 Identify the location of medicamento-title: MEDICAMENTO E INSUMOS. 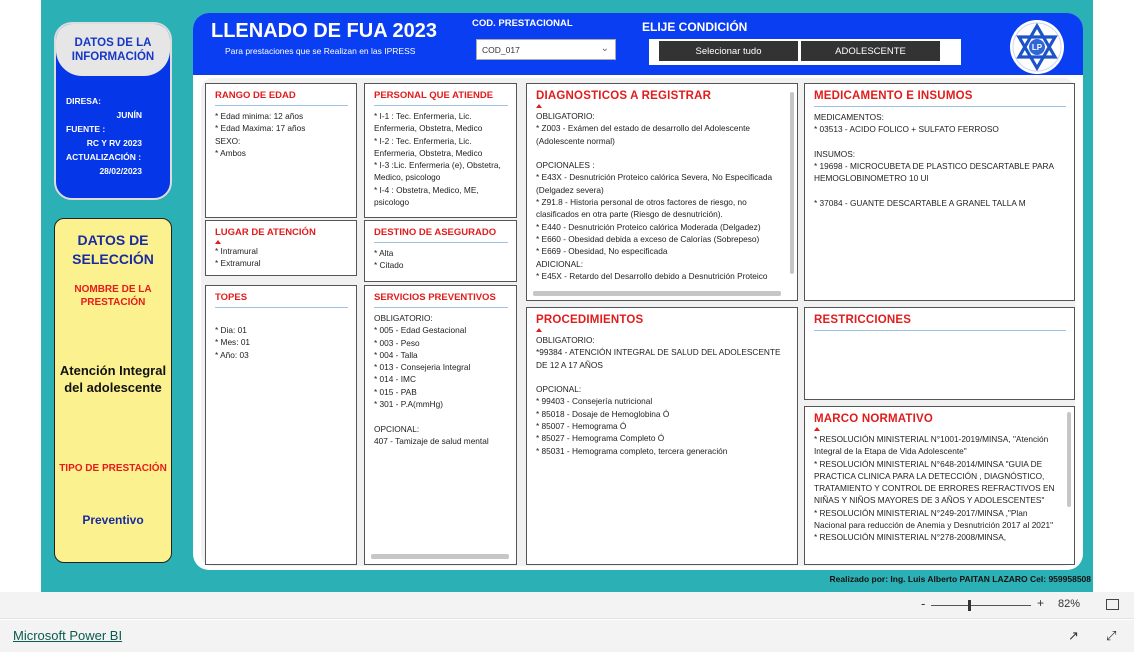
(940, 98).